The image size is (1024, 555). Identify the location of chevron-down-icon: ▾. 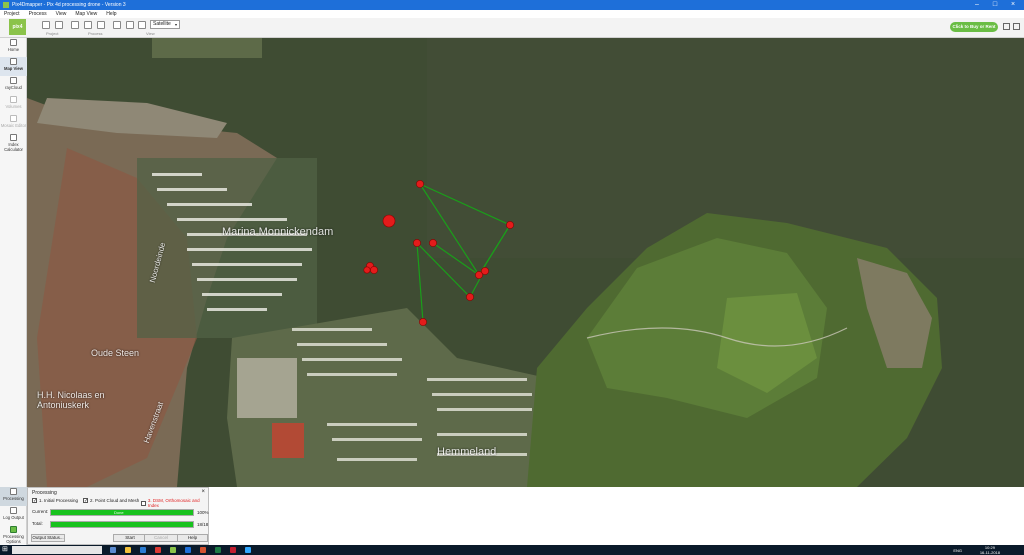
(175, 24).